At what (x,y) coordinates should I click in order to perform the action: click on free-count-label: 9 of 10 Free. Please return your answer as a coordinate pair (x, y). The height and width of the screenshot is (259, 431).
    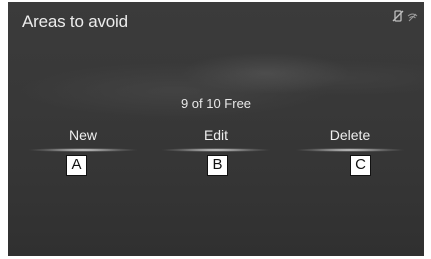
    Looking at the image, I should click on (216, 103).